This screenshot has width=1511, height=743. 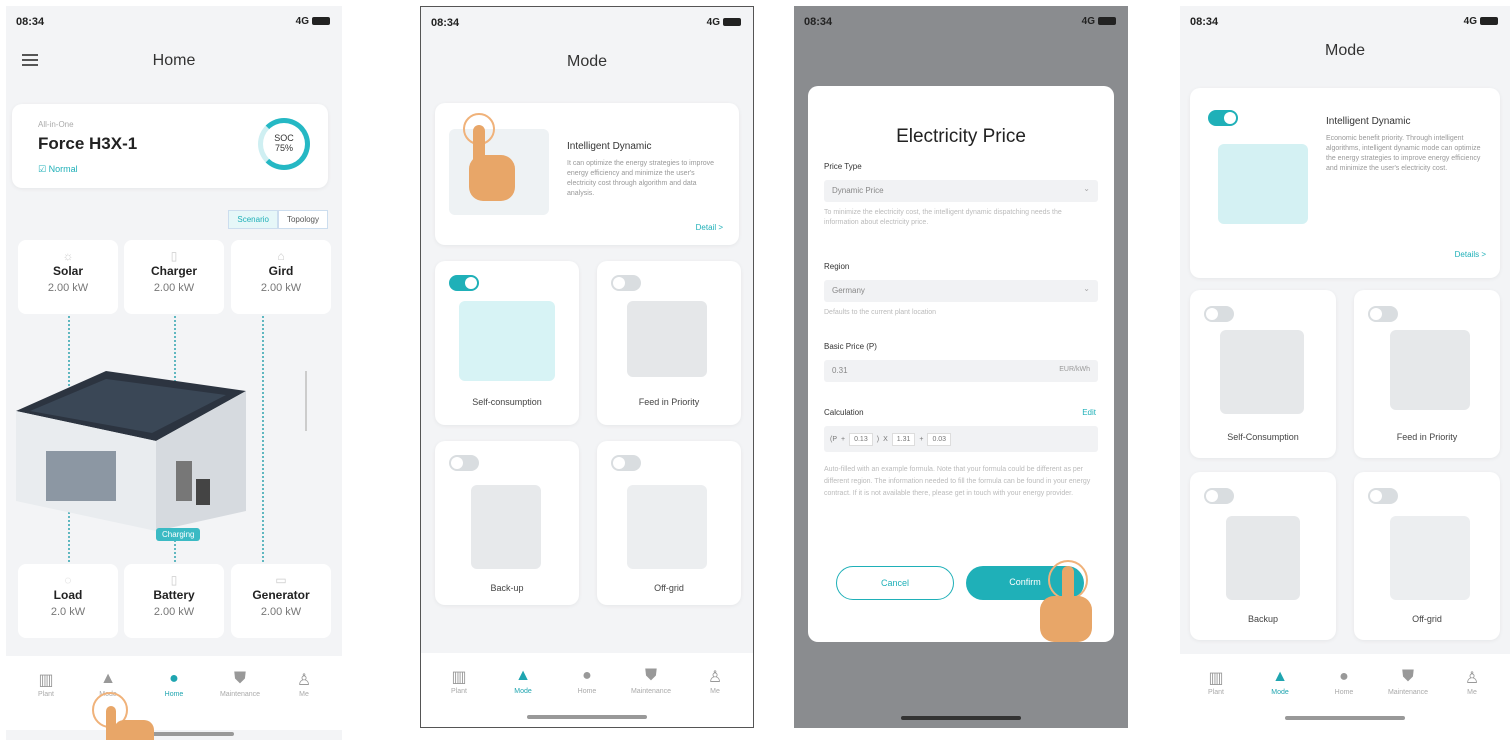 What do you see at coordinates (669, 588) in the screenshot?
I see `mode-label: Off-grid` at bounding box center [669, 588].